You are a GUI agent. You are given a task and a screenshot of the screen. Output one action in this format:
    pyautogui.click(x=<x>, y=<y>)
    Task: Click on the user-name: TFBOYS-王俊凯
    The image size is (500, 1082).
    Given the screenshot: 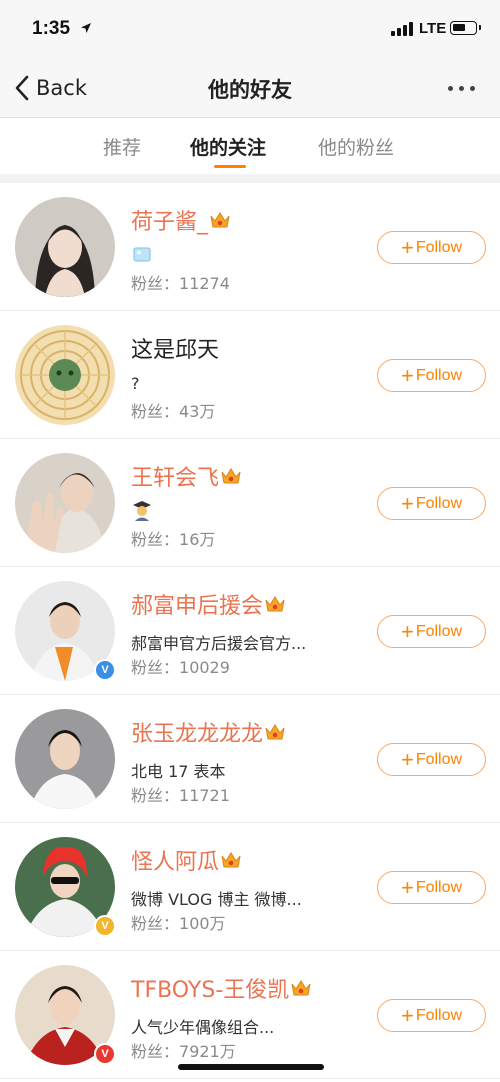 What is the action you would take?
    pyautogui.click(x=221, y=988)
    